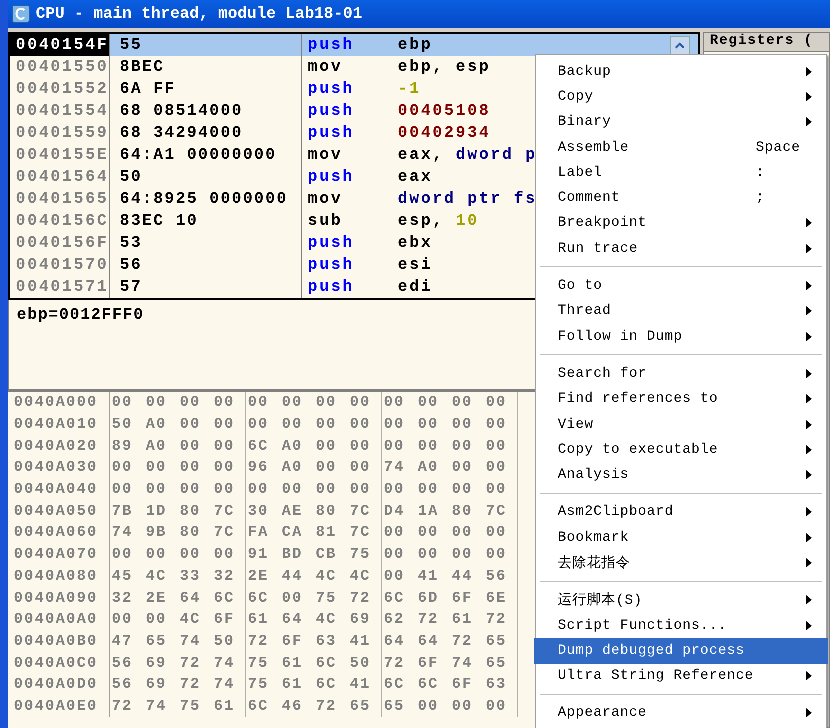 The height and width of the screenshot is (728, 830). What do you see at coordinates (681, 475) in the screenshot?
I see `menu-item: Analysis` at bounding box center [681, 475].